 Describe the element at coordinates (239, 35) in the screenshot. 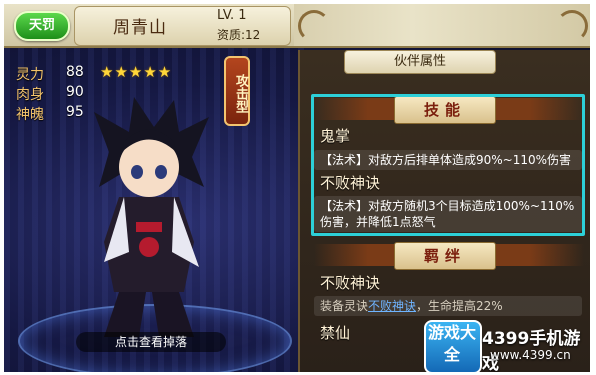

I see `aptitude-text: 资质:12` at that location.